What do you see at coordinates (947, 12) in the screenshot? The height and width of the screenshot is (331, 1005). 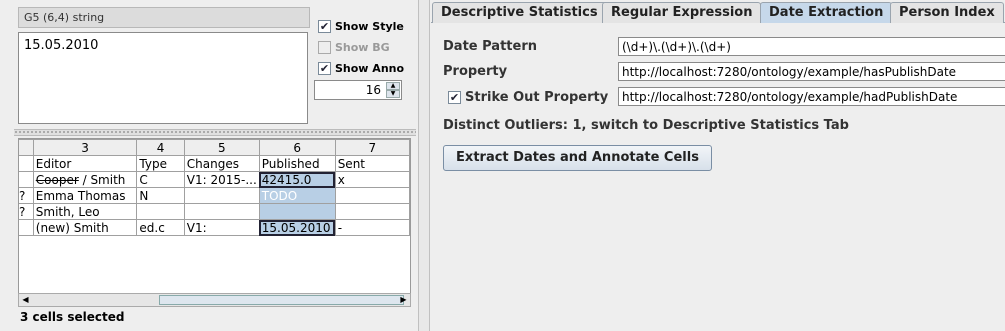 I see `tab-person-index: Person Index` at bounding box center [947, 12].